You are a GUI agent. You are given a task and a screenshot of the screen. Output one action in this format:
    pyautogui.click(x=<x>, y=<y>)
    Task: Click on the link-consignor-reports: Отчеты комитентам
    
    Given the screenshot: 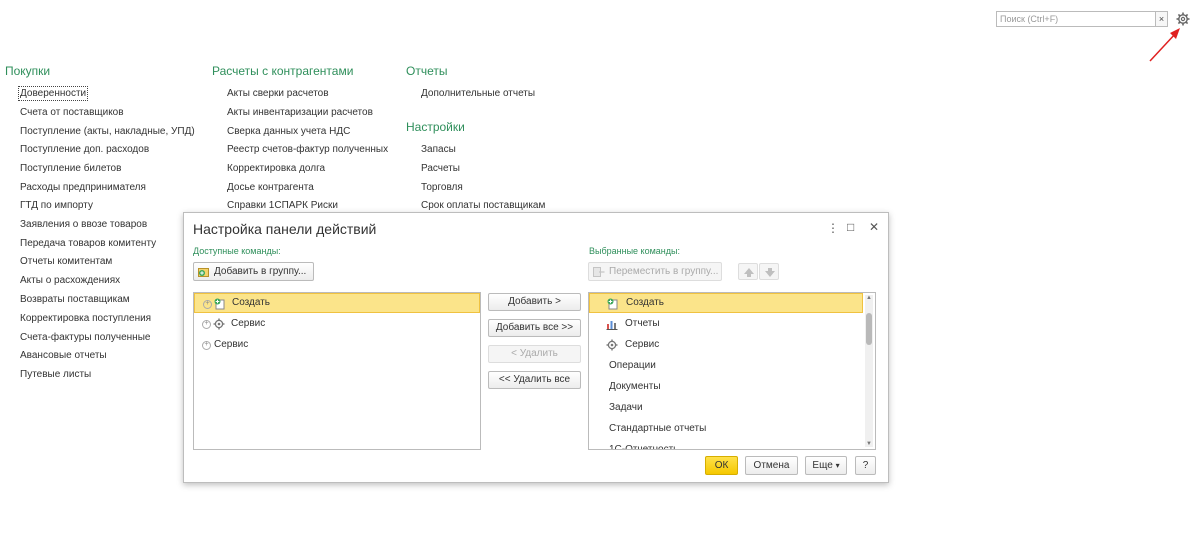 What is the action you would take?
    pyautogui.click(x=66, y=261)
    